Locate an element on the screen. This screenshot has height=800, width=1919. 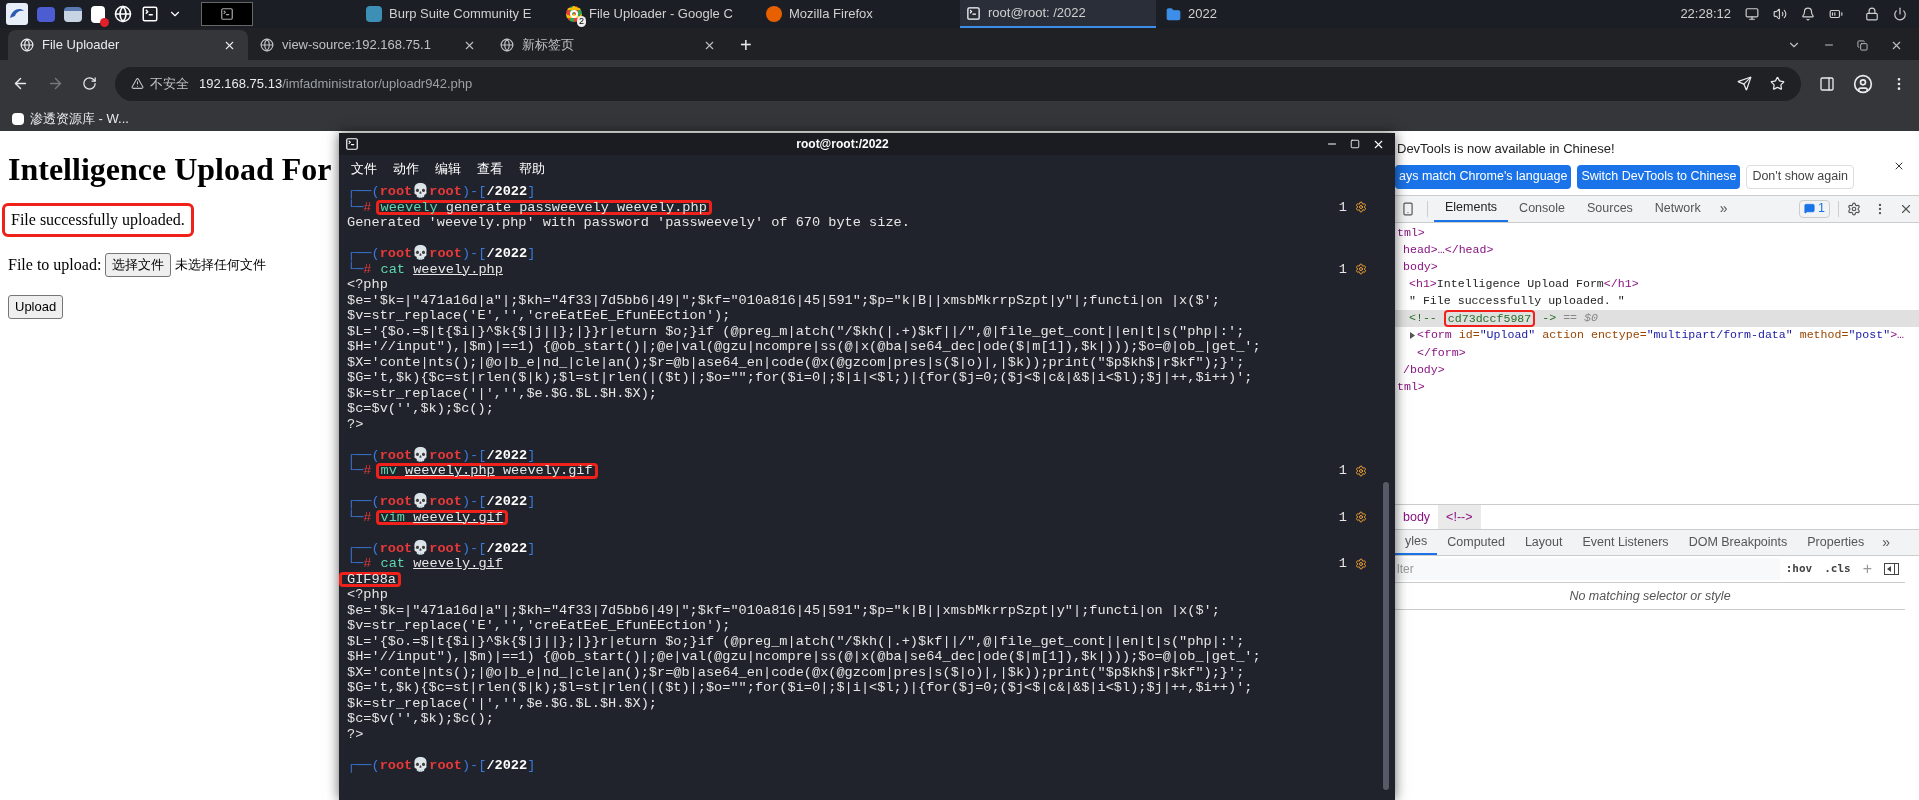
dom-node: " File successfully uploaded. " is located at coordinates (1657, 301).